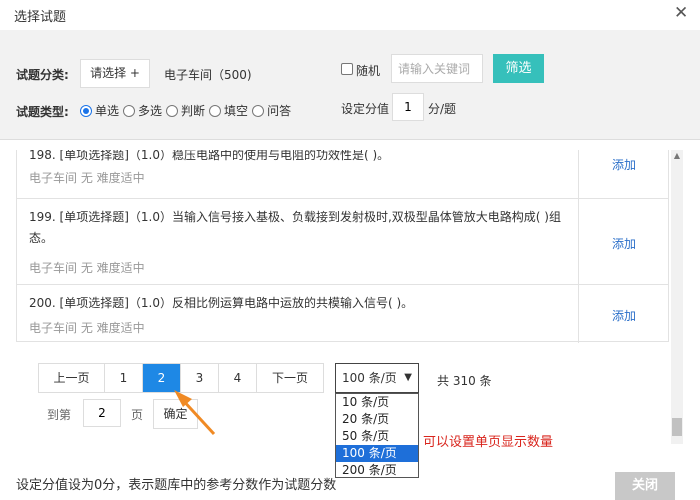  Describe the element at coordinates (645, 486) in the screenshot. I see `close-button: 关闭` at that location.